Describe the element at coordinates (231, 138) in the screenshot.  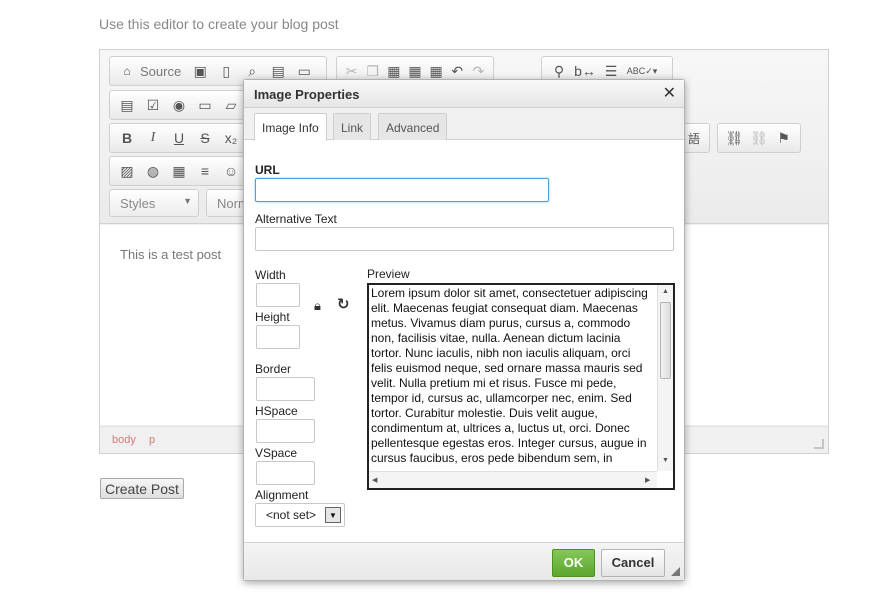
I see `subscript-icon: x₂` at that location.